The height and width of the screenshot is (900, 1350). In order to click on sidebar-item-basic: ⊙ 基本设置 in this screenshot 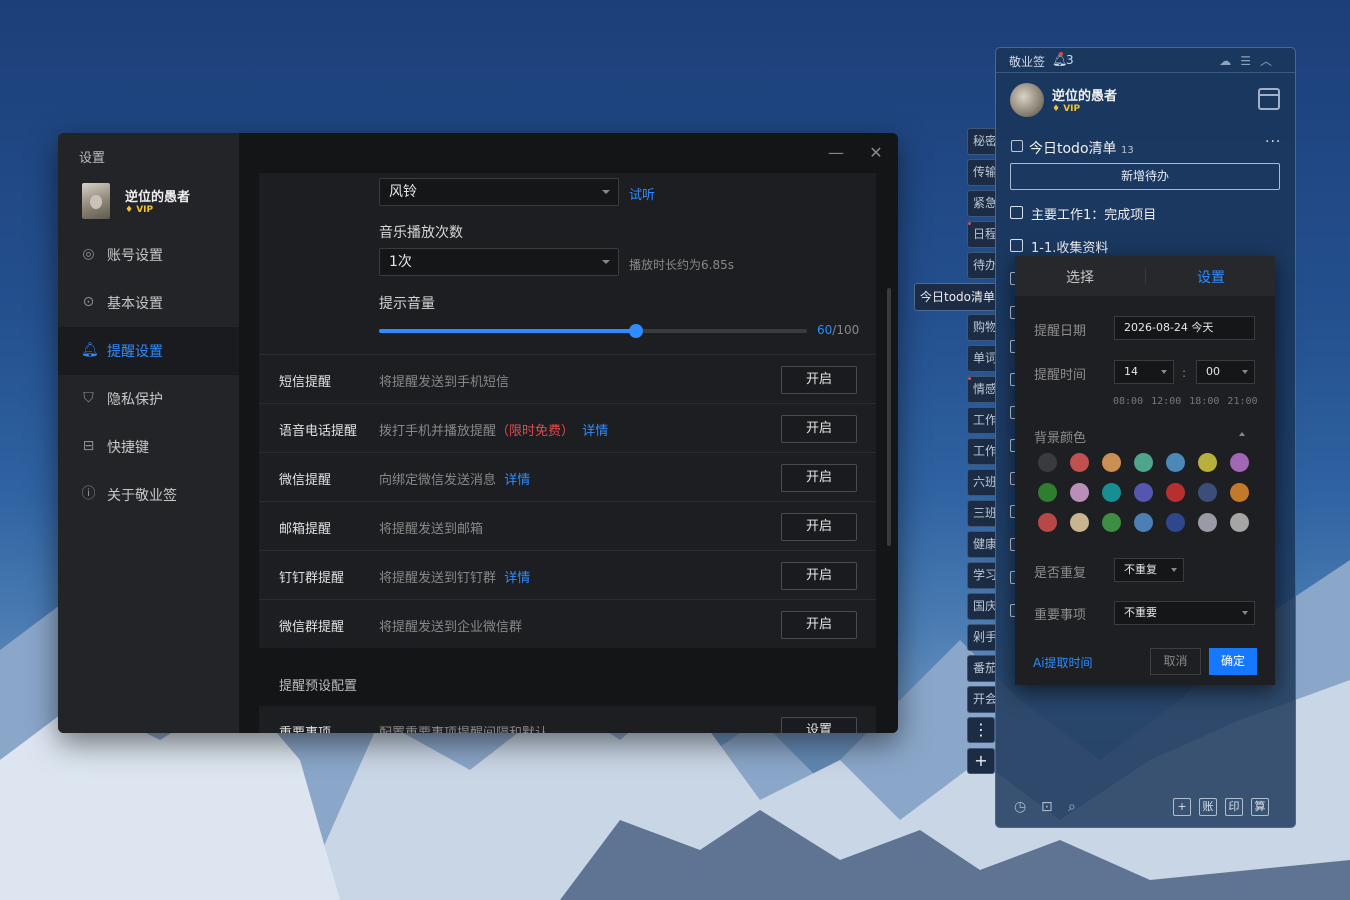, I will do `click(148, 303)`.